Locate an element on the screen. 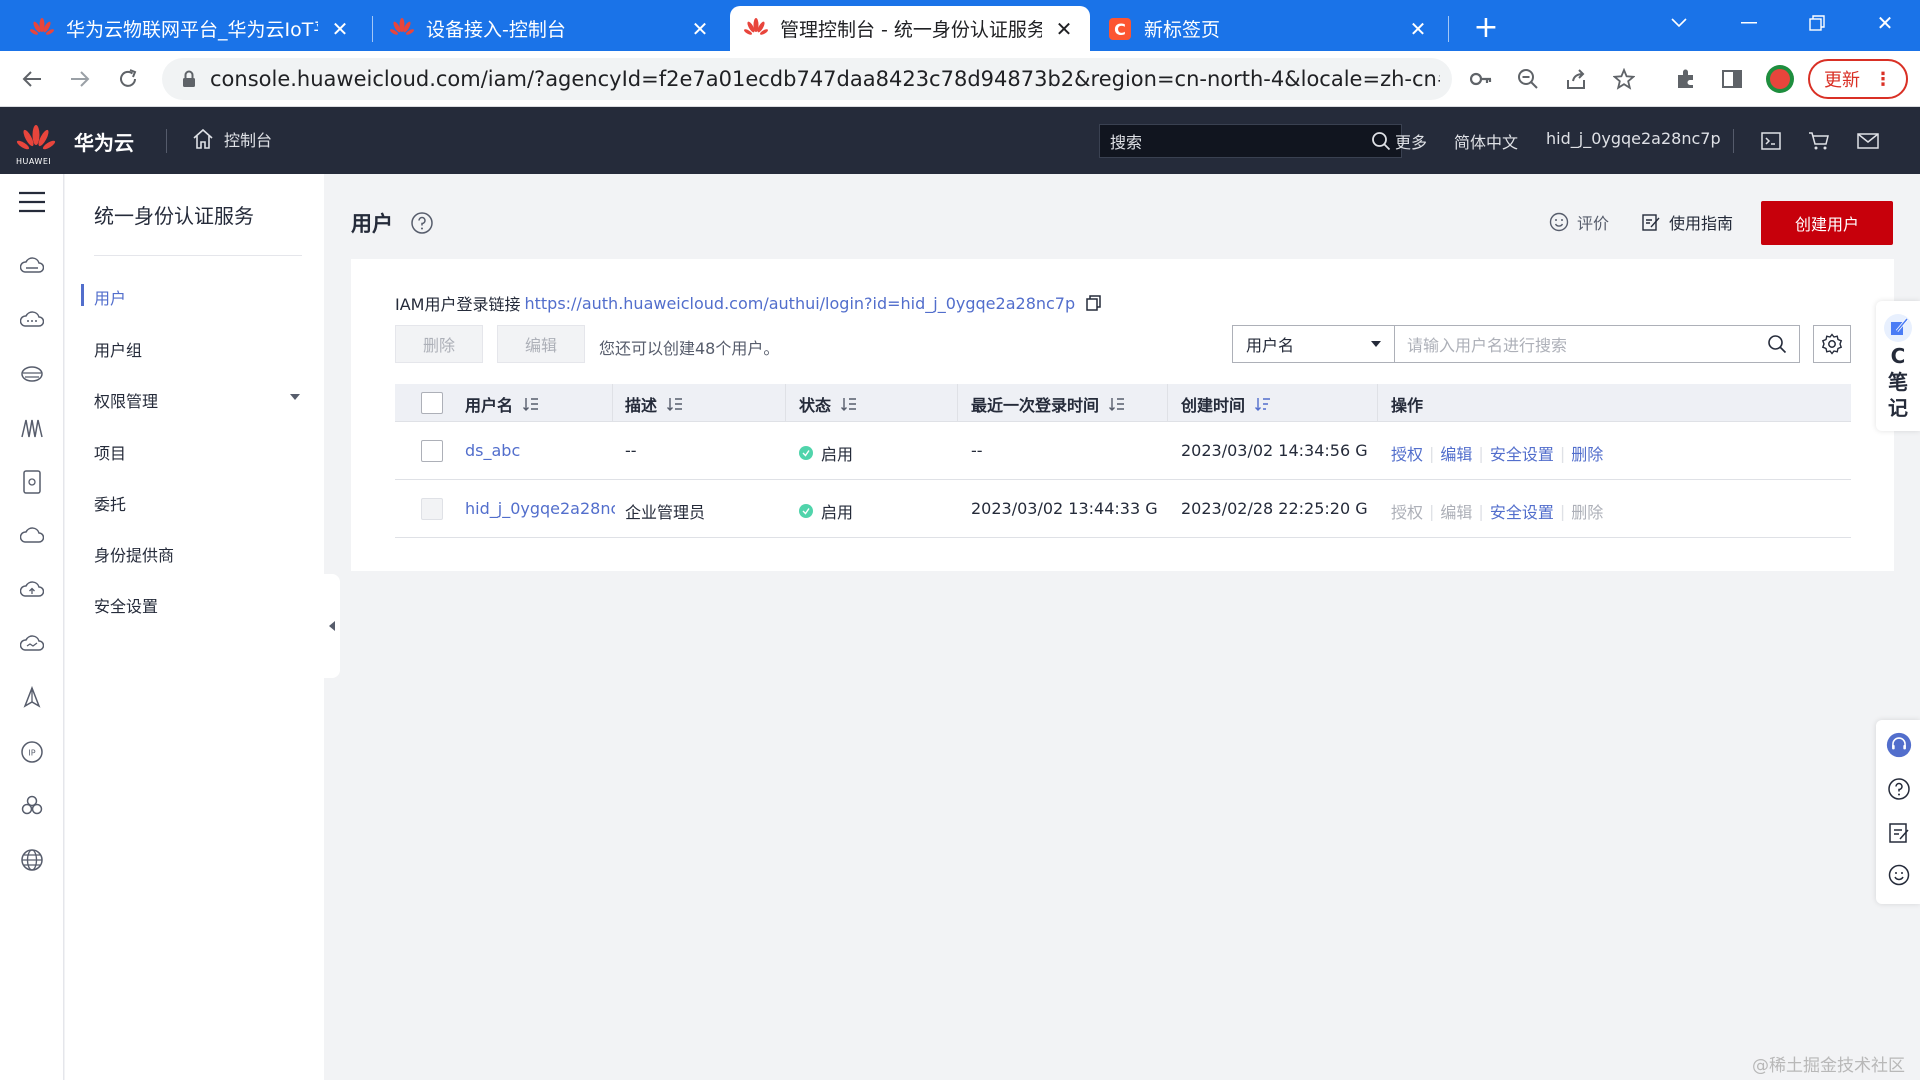 This screenshot has width=1920, height=1080. back-arrow-icon is located at coordinates (32, 79).